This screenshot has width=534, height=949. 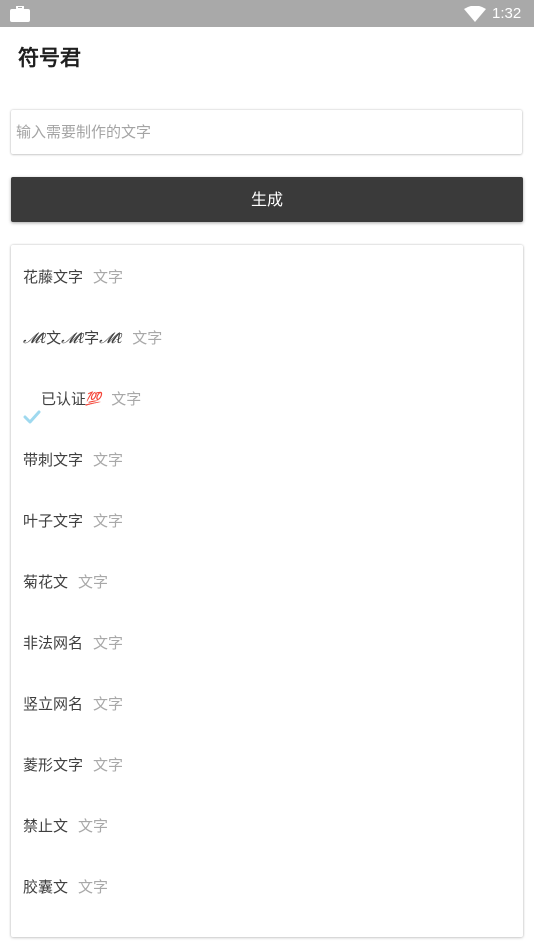 What do you see at coordinates (267, 277) in the screenshot?
I see `list-item-huateng: 花藤文字 文字` at bounding box center [267, 277].